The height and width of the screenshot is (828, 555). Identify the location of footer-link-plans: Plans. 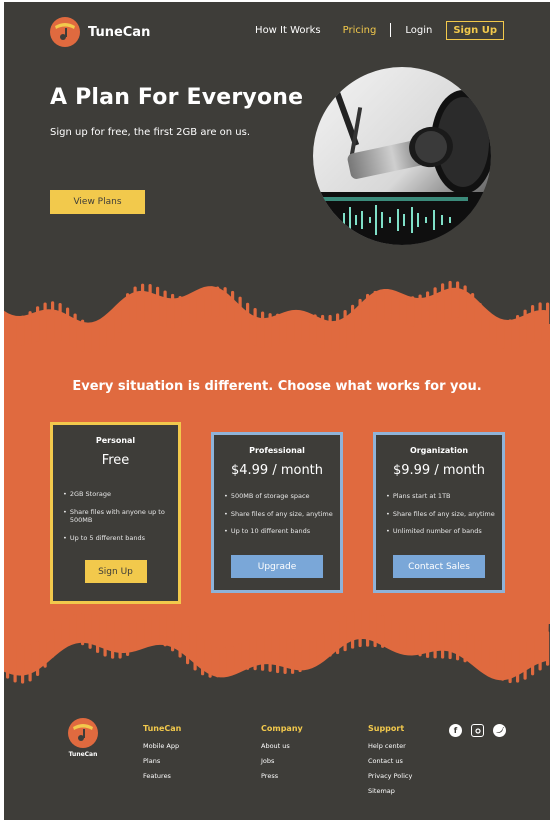
(162, 761).